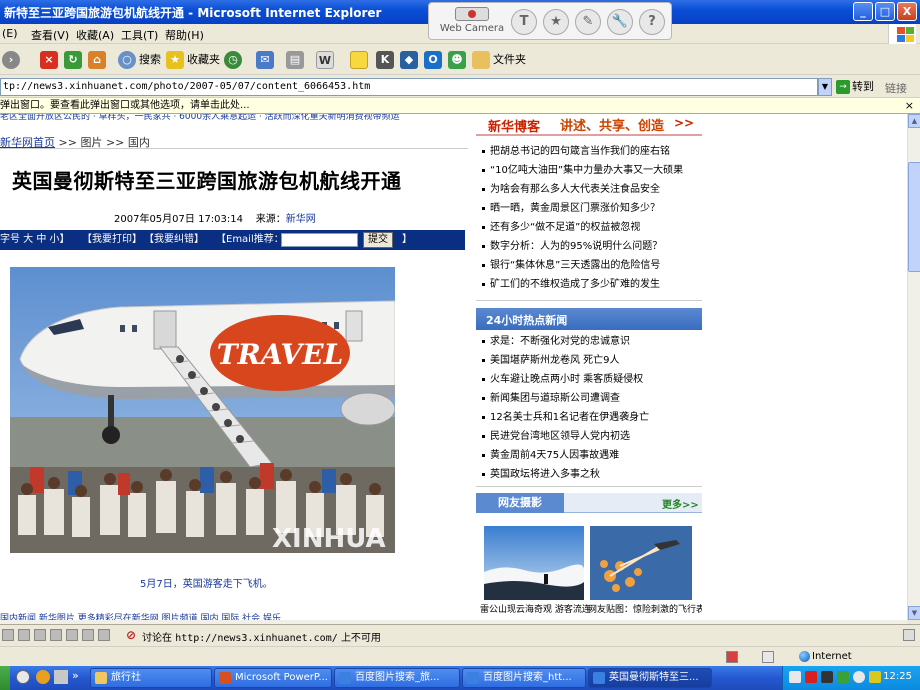 The image size is (920, 690). What do you see at coordinates (23, 677) in the screenshot?
I see `quick-launch-icon` at bounding box center [23, 677].